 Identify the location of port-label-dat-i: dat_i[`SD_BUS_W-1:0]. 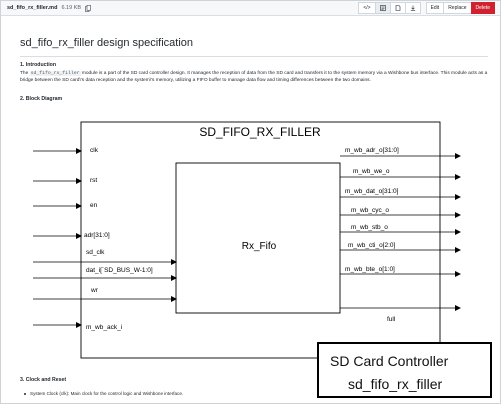
(119, 270).